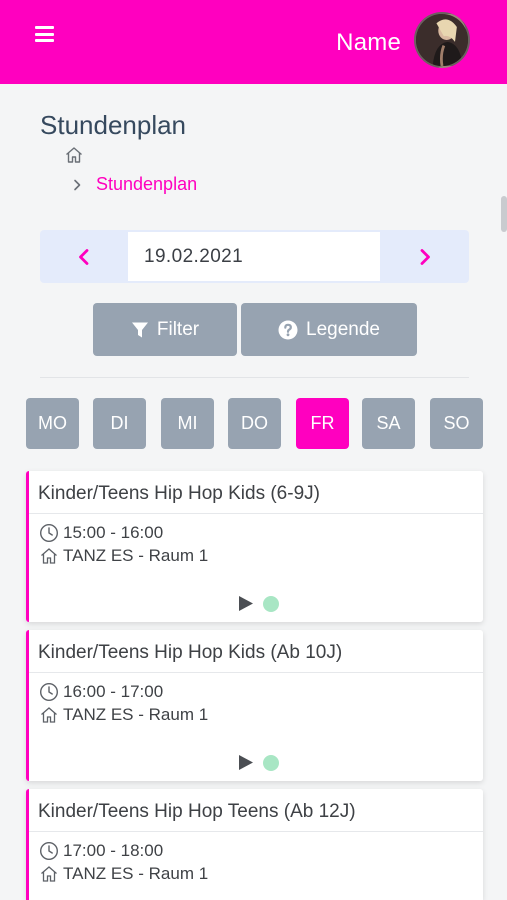 This screenshot has width=507, height=900. What do you see at coordinates (113, 850) in the screenshot?
I see `class-time: 17:00 - 18:00` at bounding box center [113, 850].